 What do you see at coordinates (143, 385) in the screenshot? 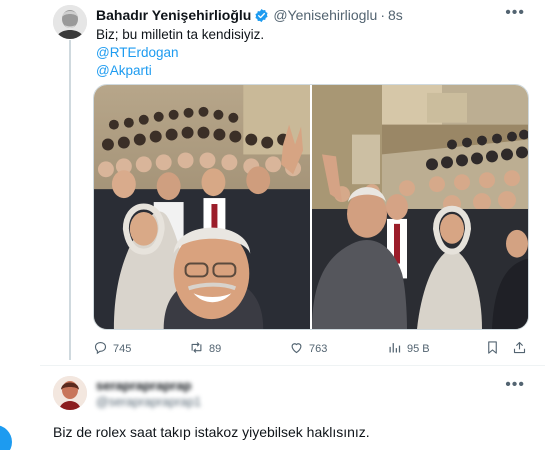
I see `reply-author-name: seraprapraprap` at bounding box center [143, 385].